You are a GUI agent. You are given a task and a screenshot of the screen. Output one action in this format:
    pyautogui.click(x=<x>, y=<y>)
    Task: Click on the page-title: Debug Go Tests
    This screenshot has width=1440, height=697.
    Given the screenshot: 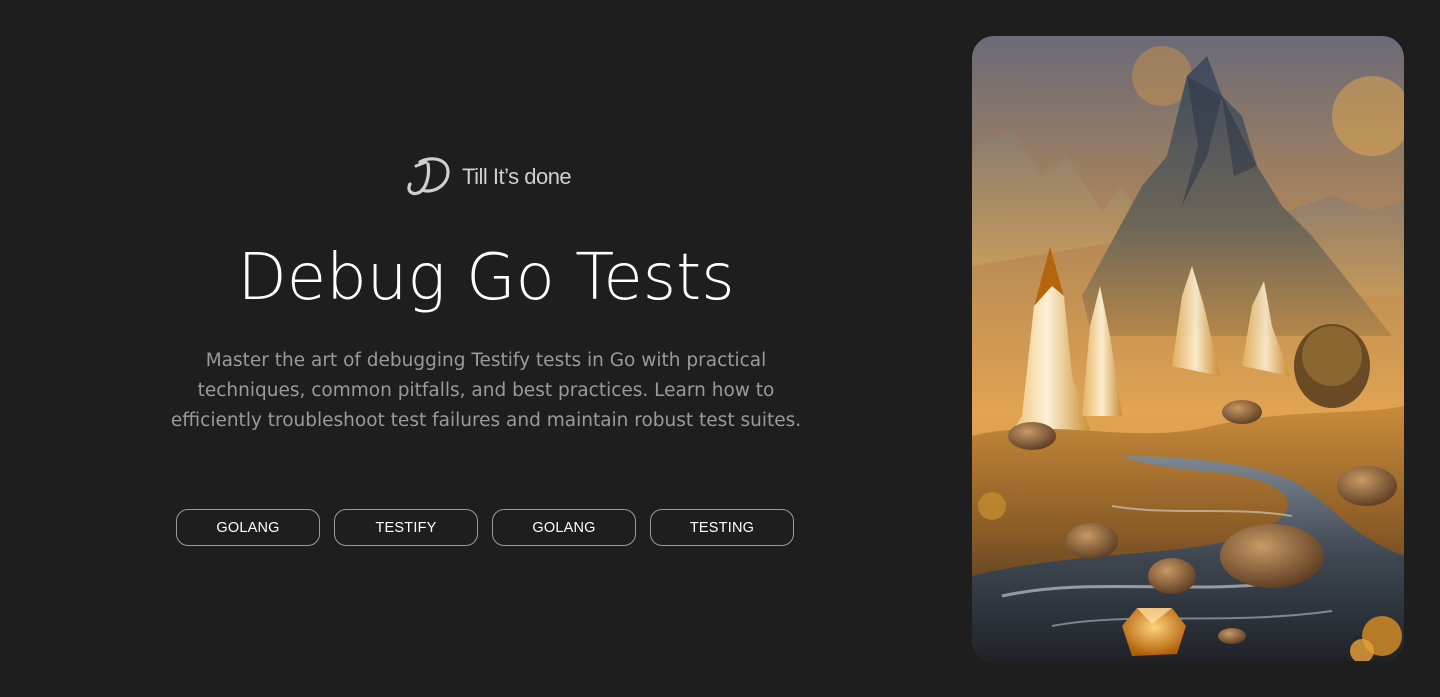 What is the action you would take?
    pyautogui.click(x=486, y=278)
    